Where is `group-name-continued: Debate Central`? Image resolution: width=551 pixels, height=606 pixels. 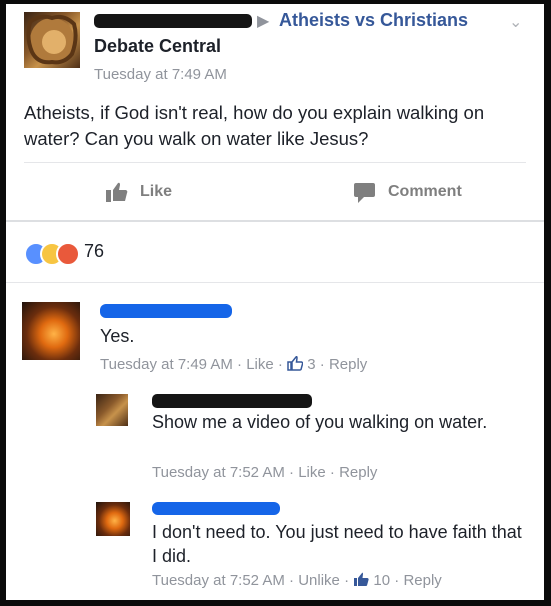
group-name-continued: Debate Central is located at coordinates (157, 46).